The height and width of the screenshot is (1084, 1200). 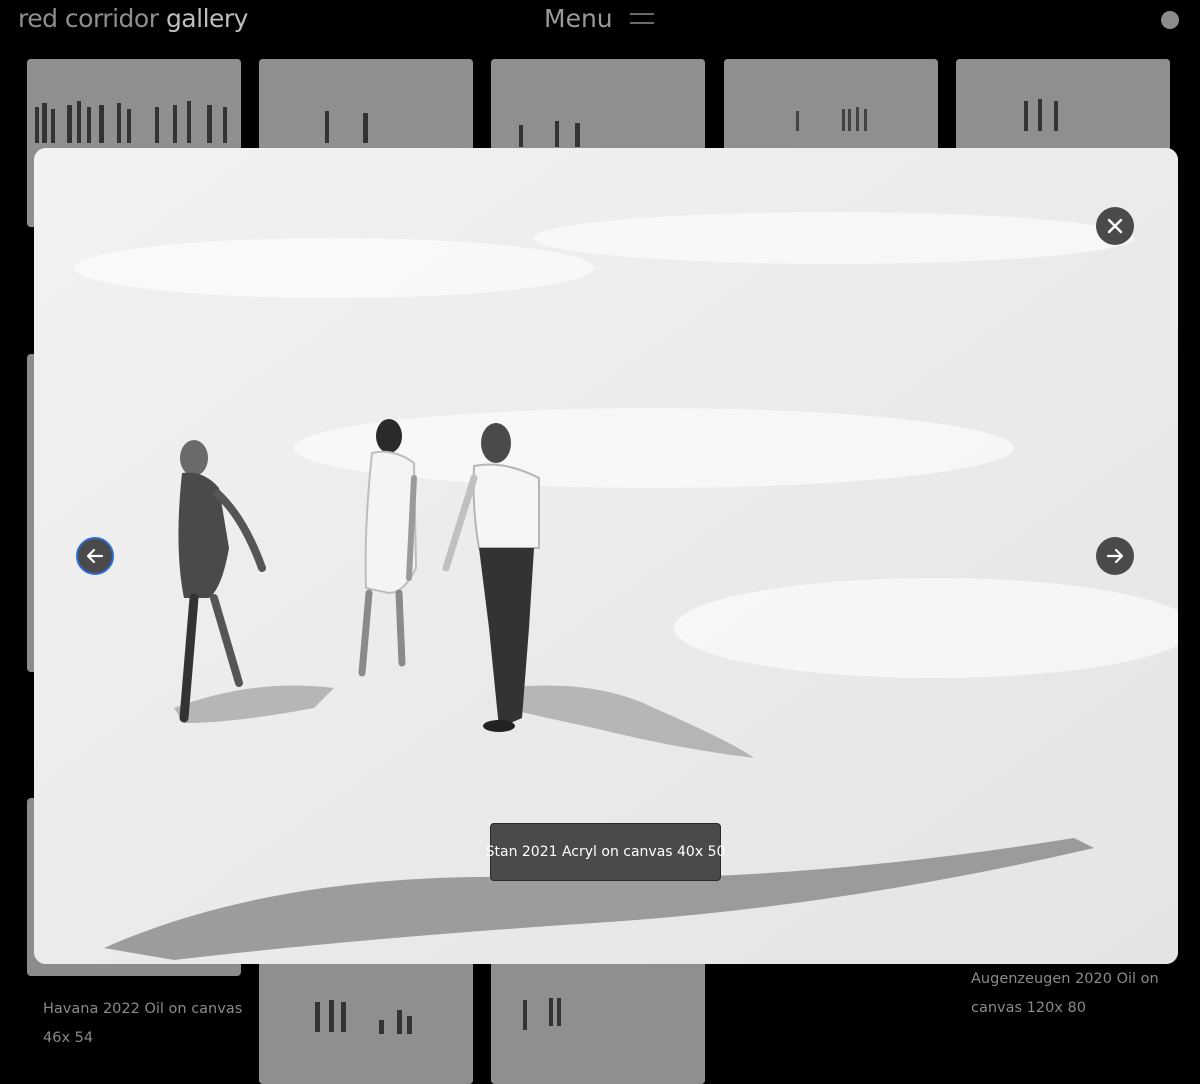 I want to click on menu-button: Menu, so click(x=578, y=18).